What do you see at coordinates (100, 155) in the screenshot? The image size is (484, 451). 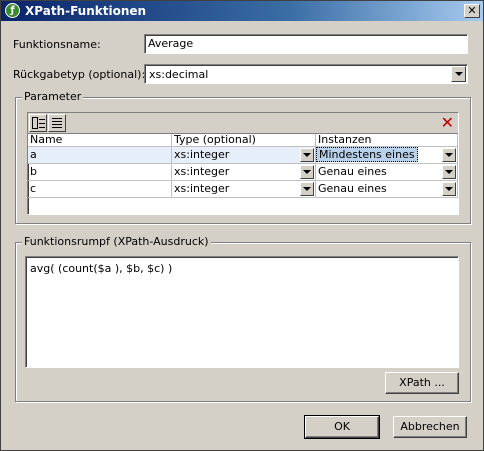 I see `param-name-cell: a` at bounding box center [100, 155].